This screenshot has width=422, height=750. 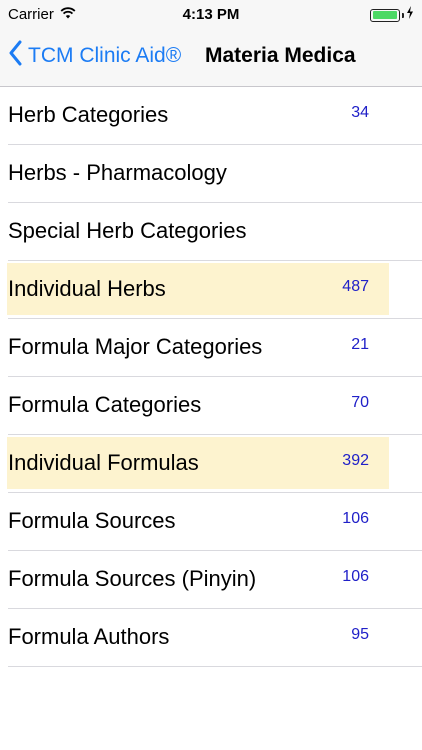 I want to click on list-item-count: 487, so click(x=355, y=286).